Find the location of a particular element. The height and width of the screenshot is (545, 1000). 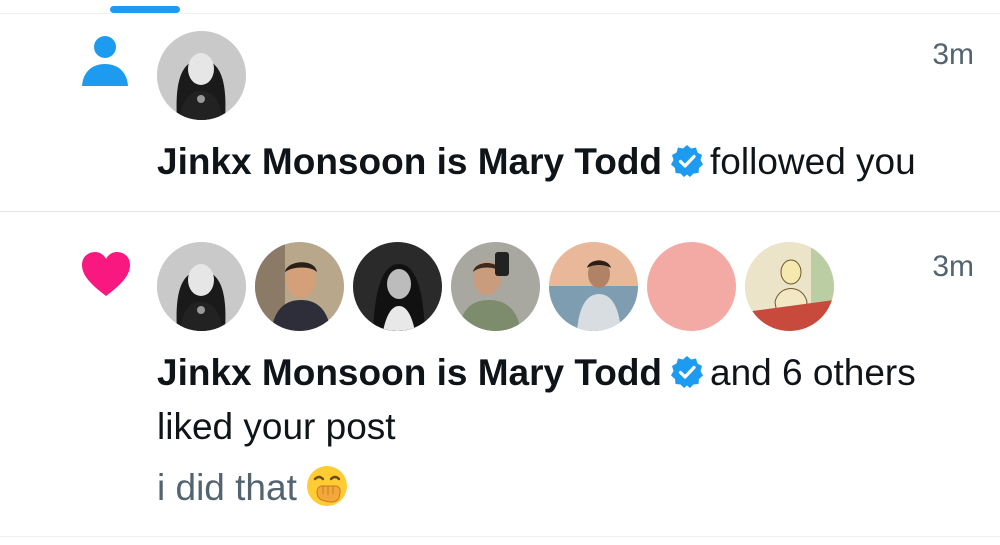

bottom-divider is located at coordinates (500, 536).